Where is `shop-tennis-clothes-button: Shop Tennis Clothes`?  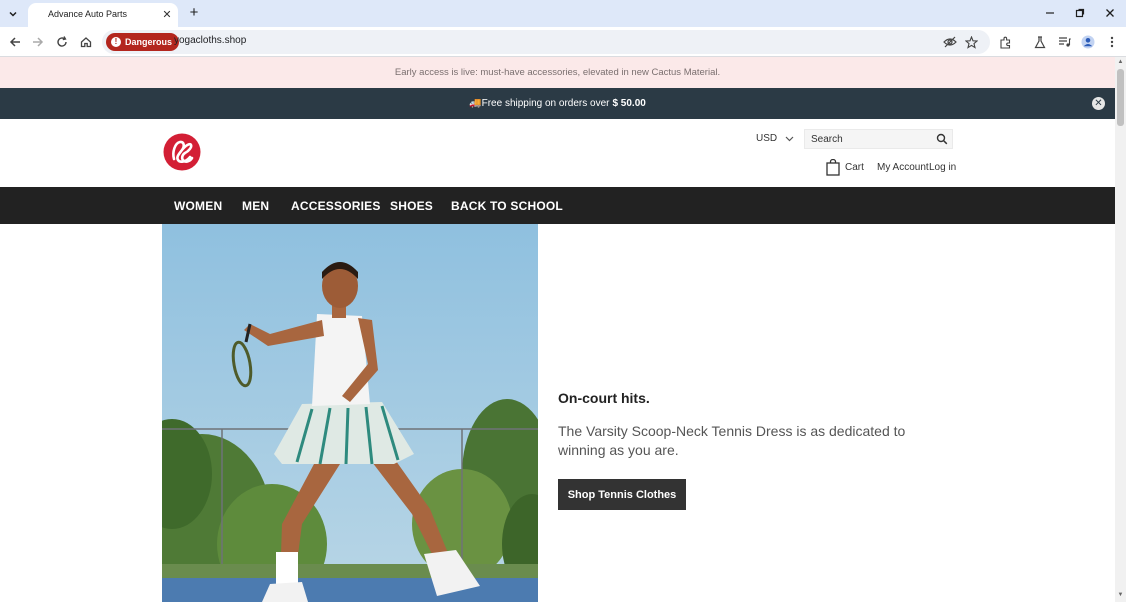 shop-tennis-clothes-button: Shop Tennis Clothes is located at coordinates (622, 494).